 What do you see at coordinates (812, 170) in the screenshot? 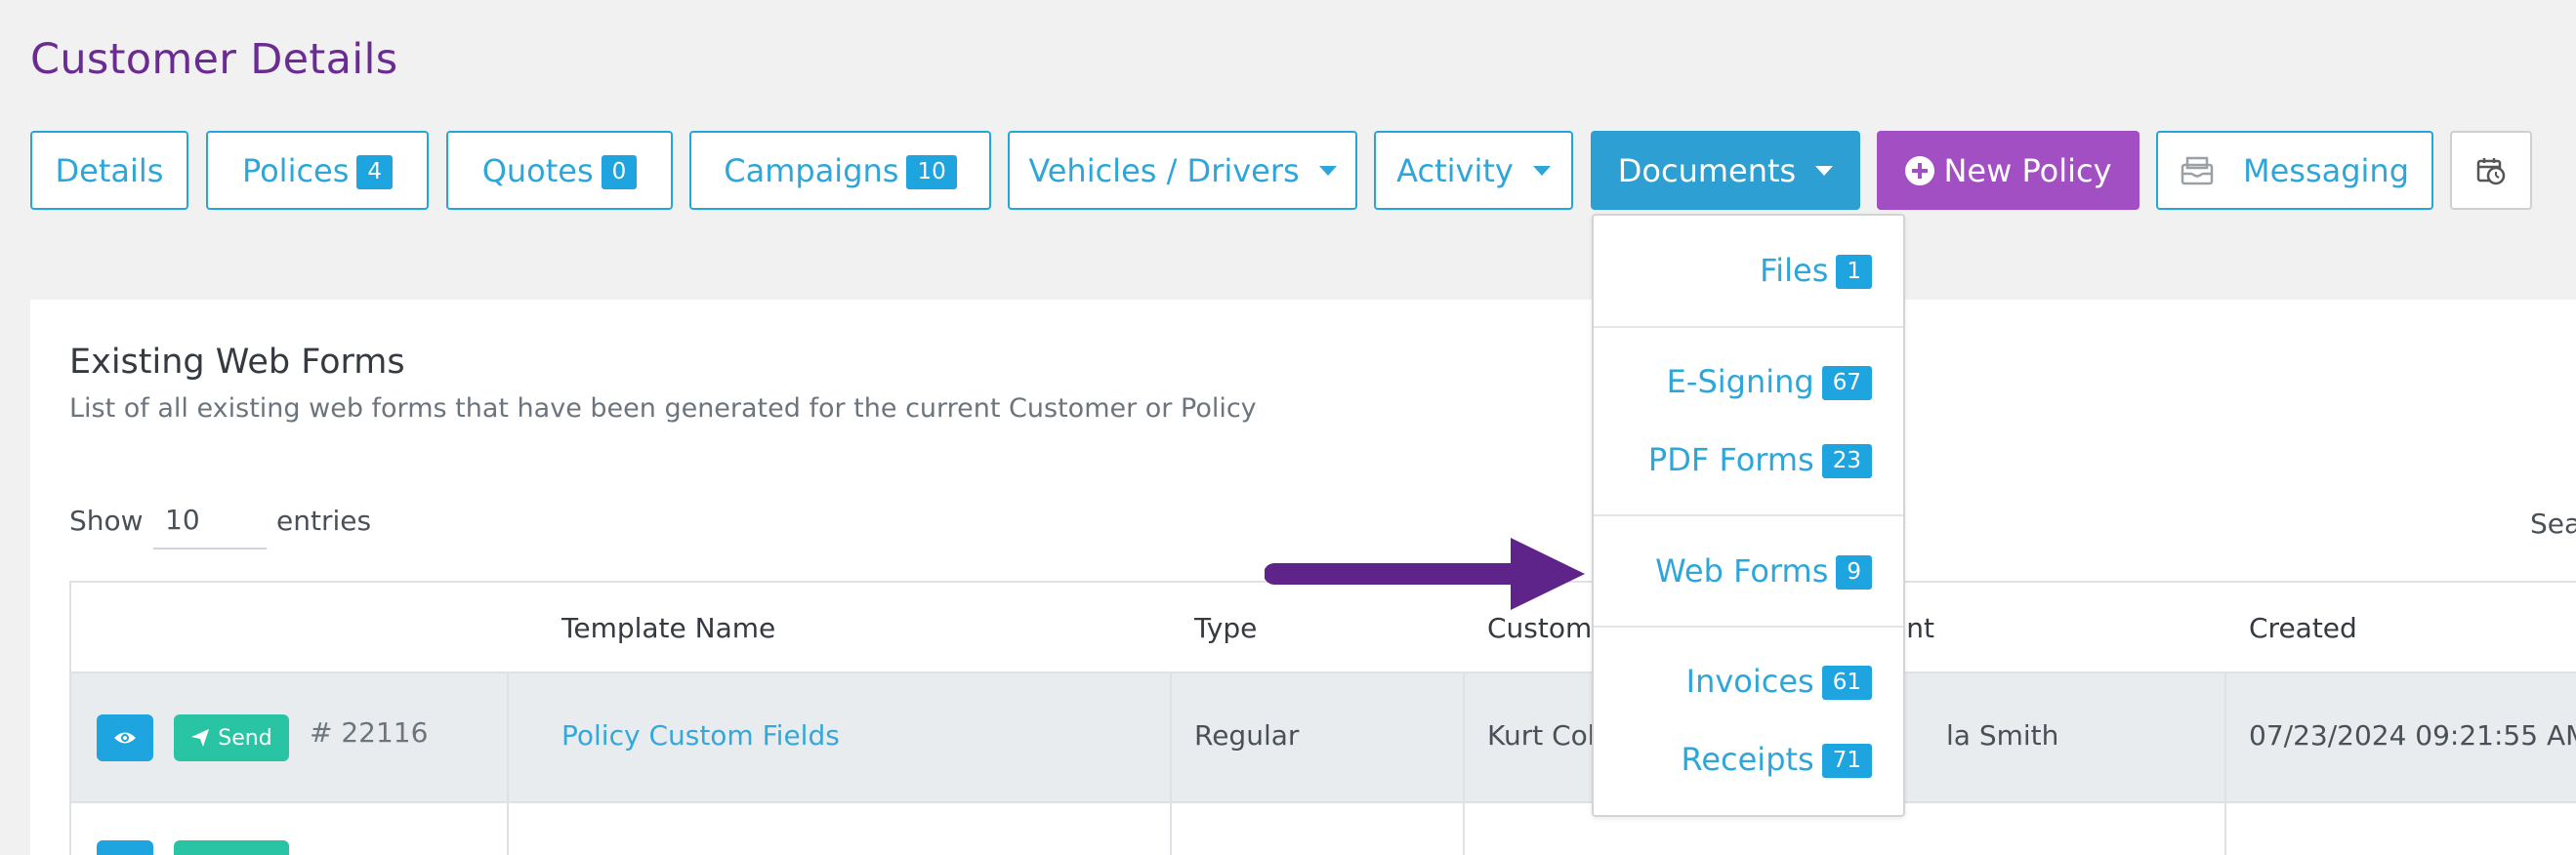
I see `tab-campaigns-label: Campaigns` at bounding box center [812, 170].